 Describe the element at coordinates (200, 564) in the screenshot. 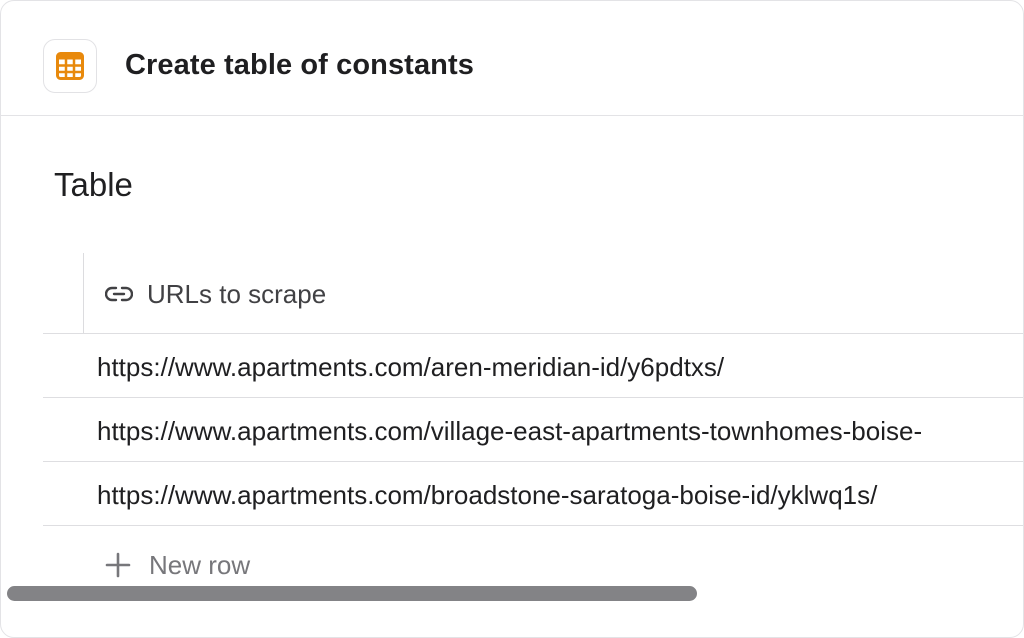

I see `new-row-label: New row` at that location.